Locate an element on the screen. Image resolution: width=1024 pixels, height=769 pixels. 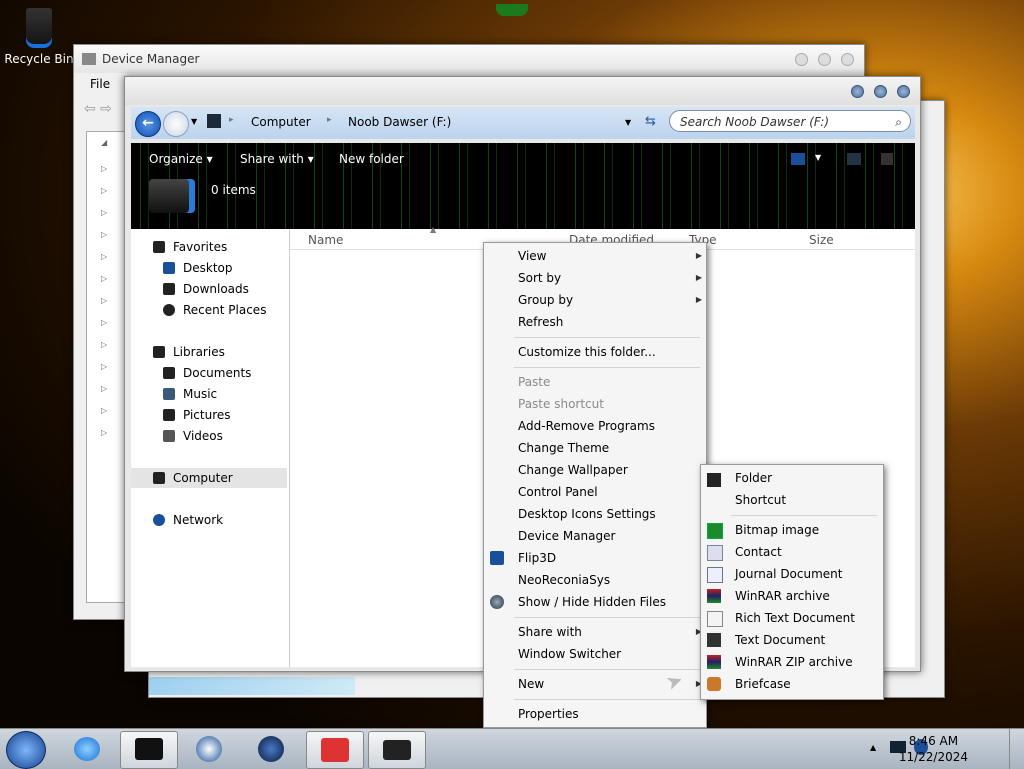
address-dropdown-icon: ▼ is located at coordinates (628, 122).